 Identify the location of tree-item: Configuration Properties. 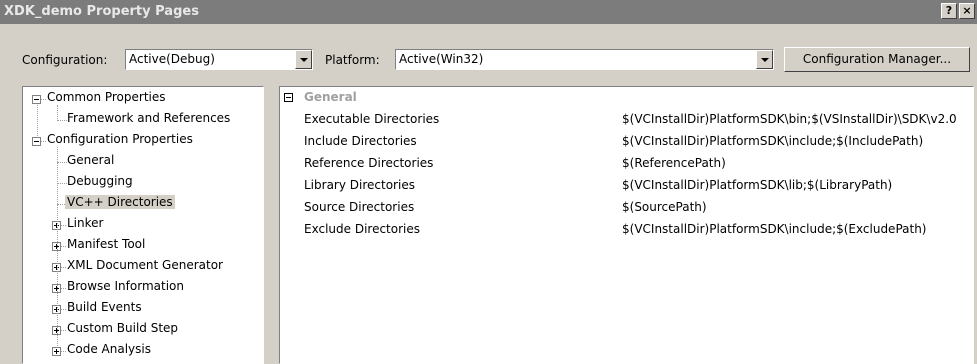
(143, 141).